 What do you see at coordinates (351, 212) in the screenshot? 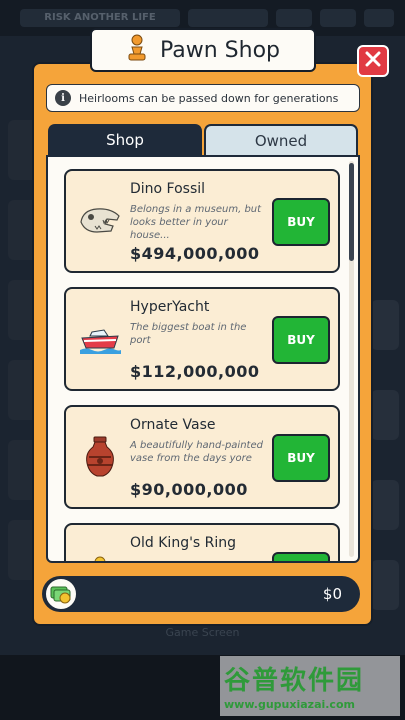
I see `scrollbar-thumb` at bounding box center [351, 212].